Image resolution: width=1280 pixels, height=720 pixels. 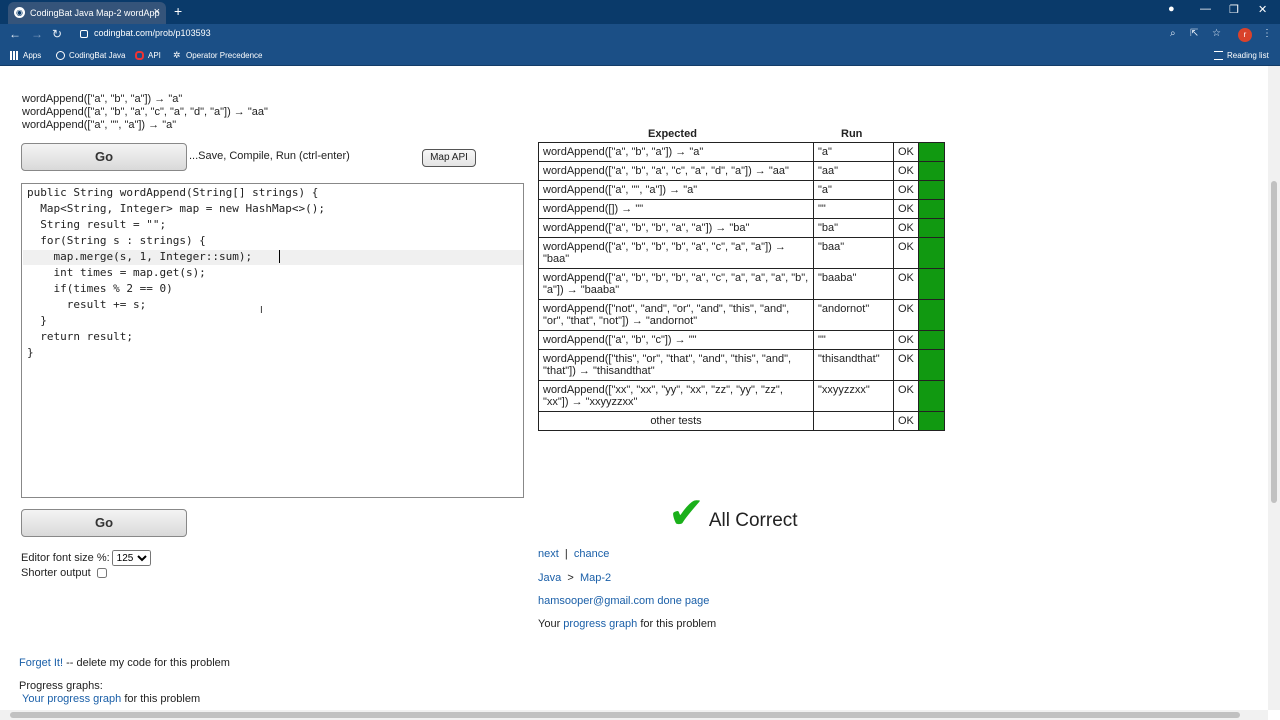 I want to click on gear-icon: ✲, so click(x=177, y=55).